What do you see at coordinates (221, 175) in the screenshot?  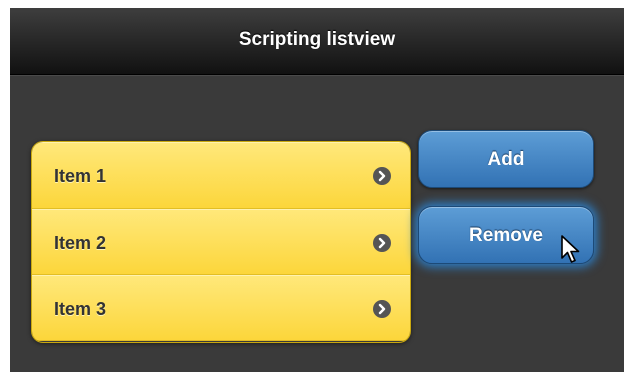 I see `list-item: Item 1` at bounding box center [221, 175].